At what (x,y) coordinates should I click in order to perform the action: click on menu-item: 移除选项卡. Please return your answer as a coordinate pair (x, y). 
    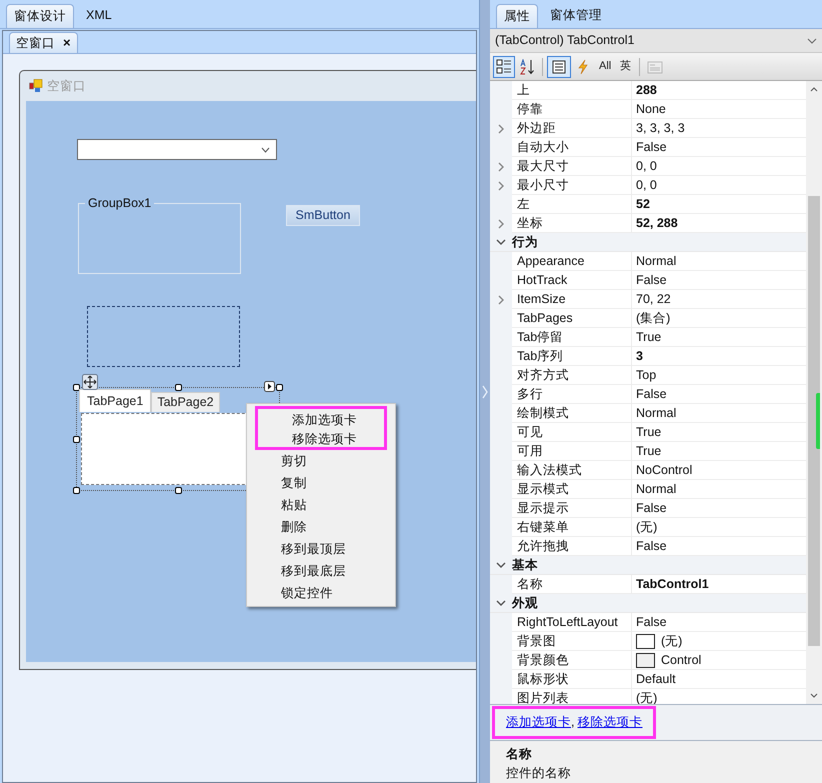
    Looking at the image, I should click on (321, 439).